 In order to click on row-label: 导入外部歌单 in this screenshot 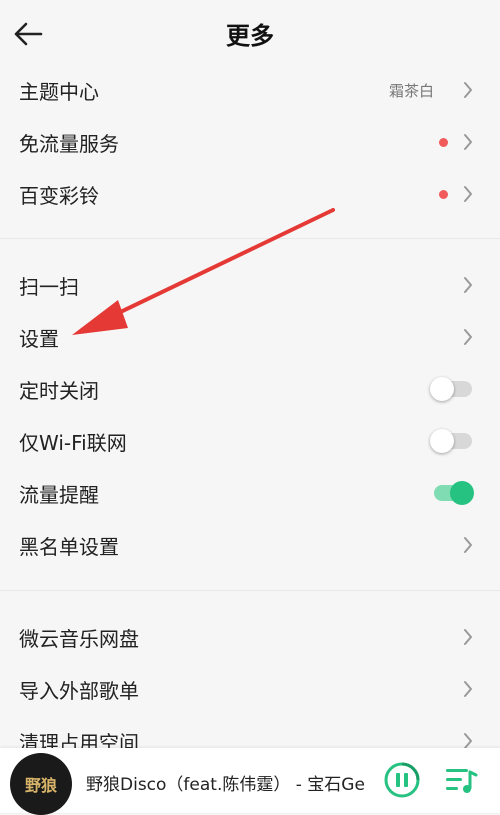, I will do `click(79, 690)`.